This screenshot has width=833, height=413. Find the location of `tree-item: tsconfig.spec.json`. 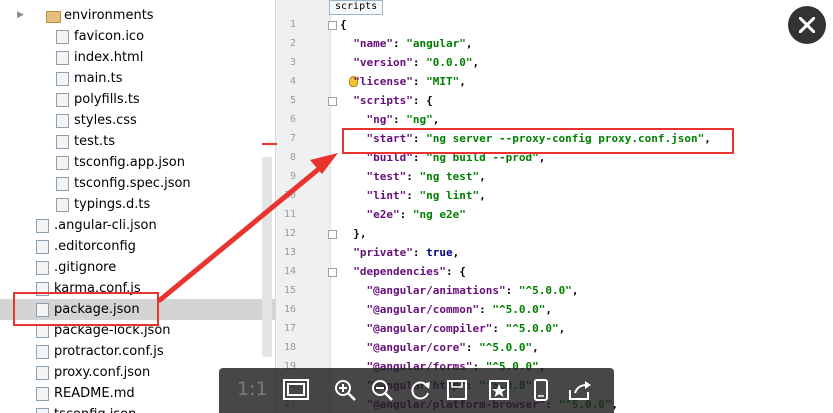

tree-item: tsconfig.spec.json is located at coordinates (137, 183).